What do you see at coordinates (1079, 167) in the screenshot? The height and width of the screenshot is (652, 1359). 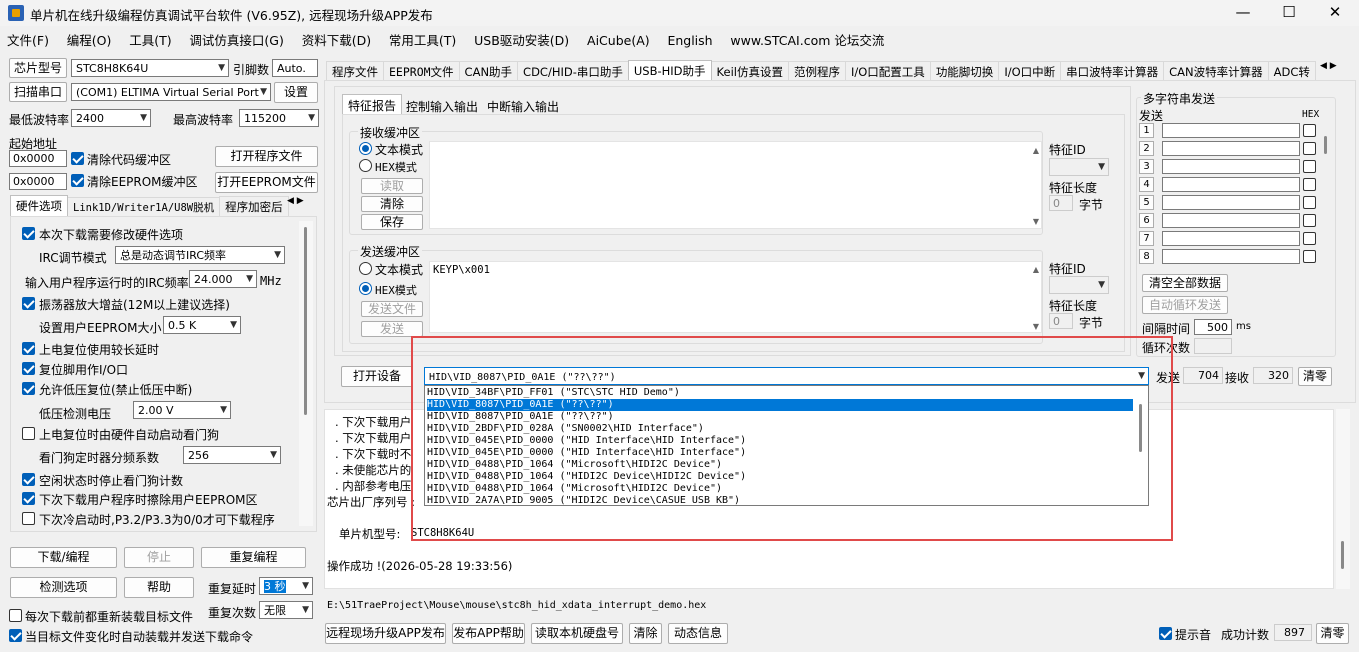 I see `recv-feature-id-select: ▼` at bounding box center [1079, 167].